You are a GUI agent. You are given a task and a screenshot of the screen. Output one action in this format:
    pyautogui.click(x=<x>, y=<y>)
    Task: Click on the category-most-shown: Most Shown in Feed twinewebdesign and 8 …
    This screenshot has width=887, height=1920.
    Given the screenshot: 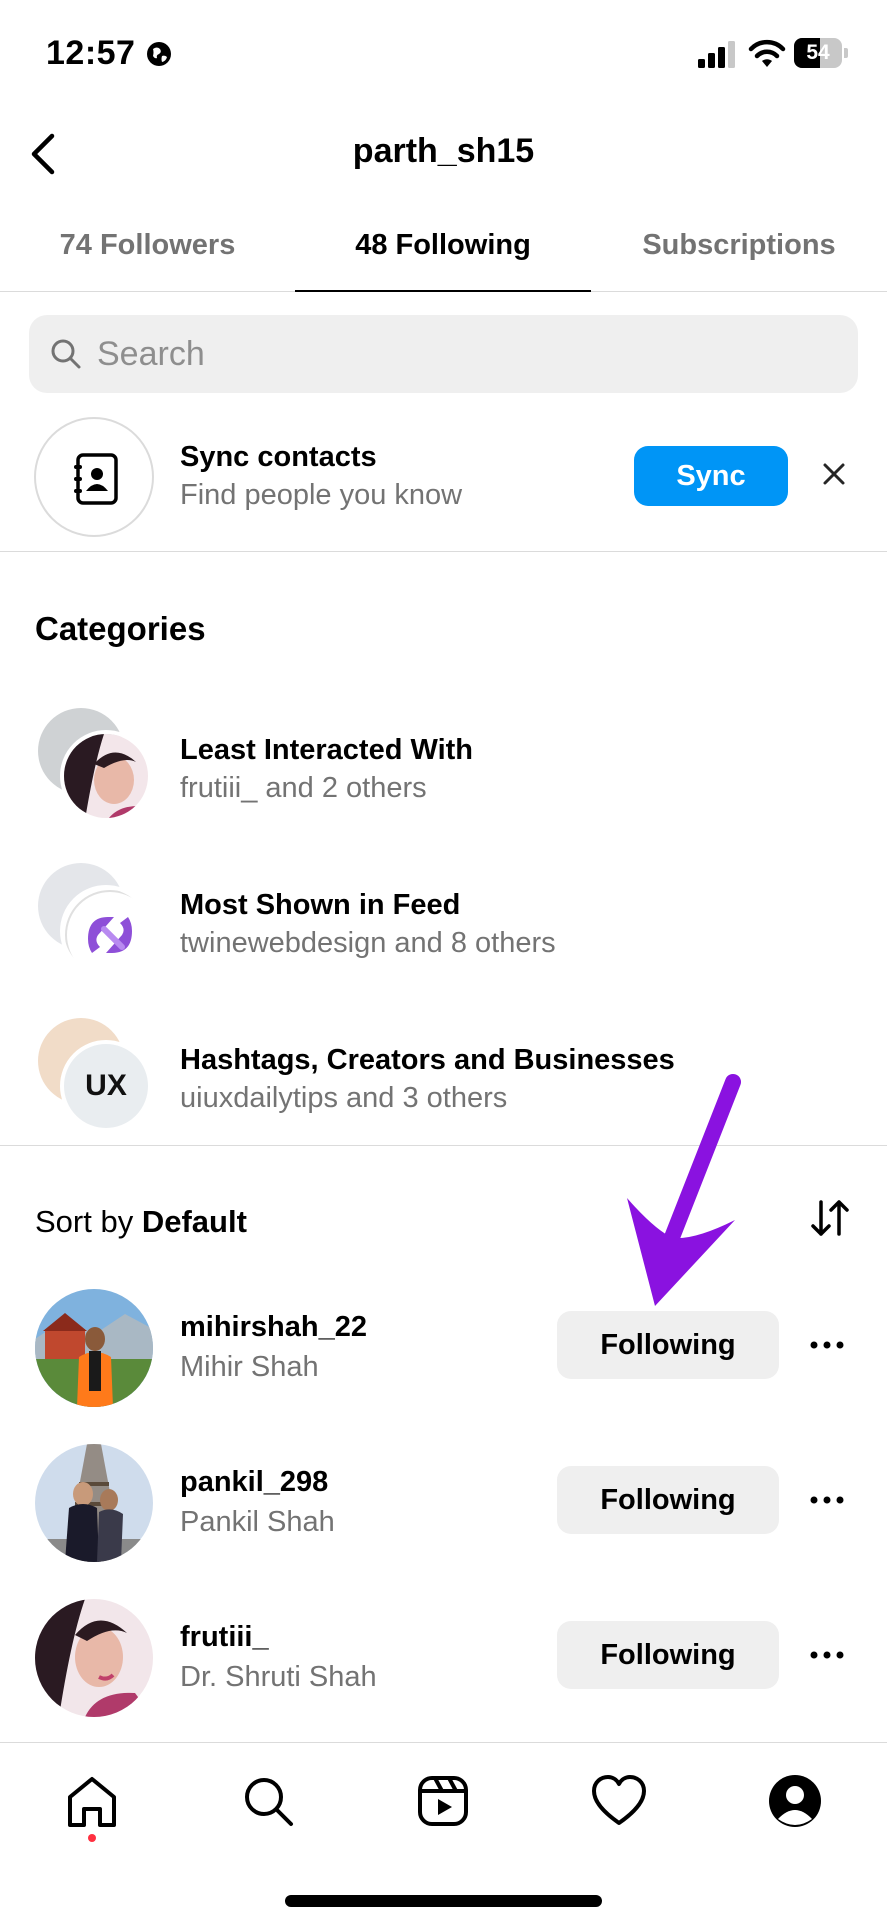 What is the action you would take?
    pyautogui.click(x=443, y=920)
    